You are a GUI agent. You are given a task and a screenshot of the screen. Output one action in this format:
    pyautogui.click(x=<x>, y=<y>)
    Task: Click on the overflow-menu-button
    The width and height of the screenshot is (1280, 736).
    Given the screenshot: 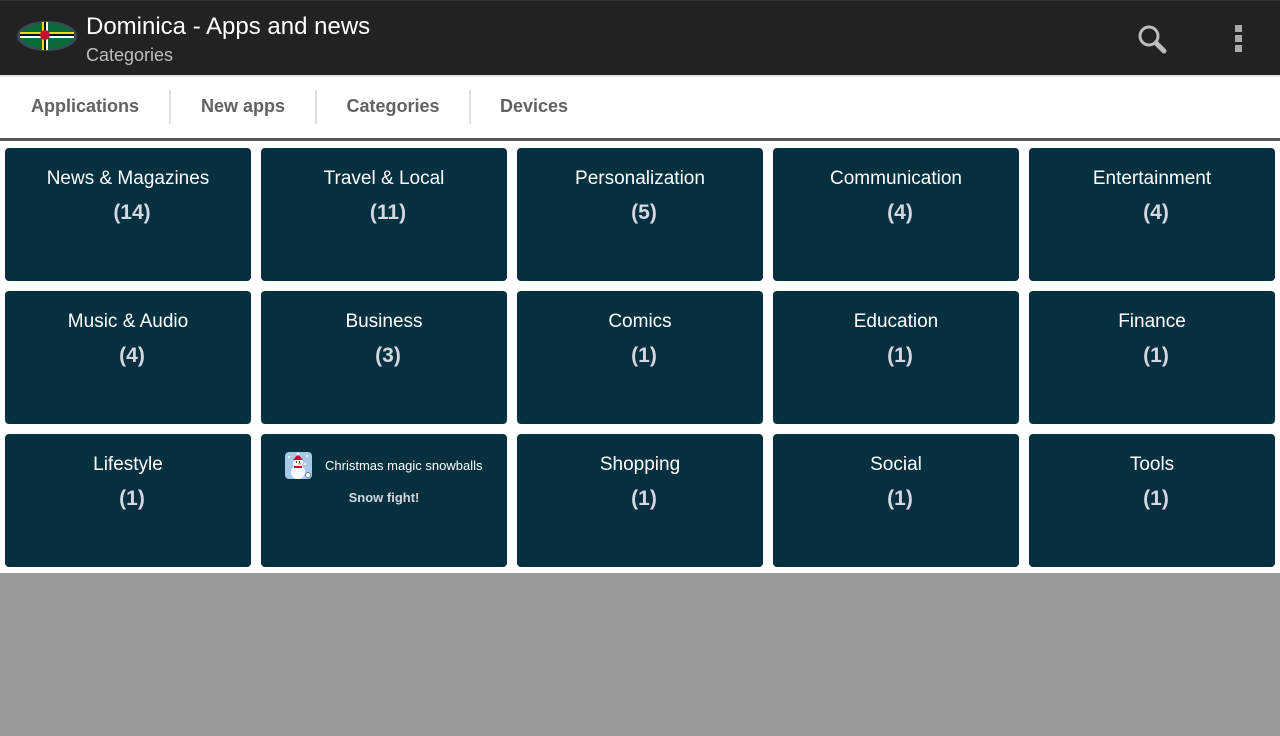 What is the action you would take?
    pyautogui.click(x=1238, y=39)
    